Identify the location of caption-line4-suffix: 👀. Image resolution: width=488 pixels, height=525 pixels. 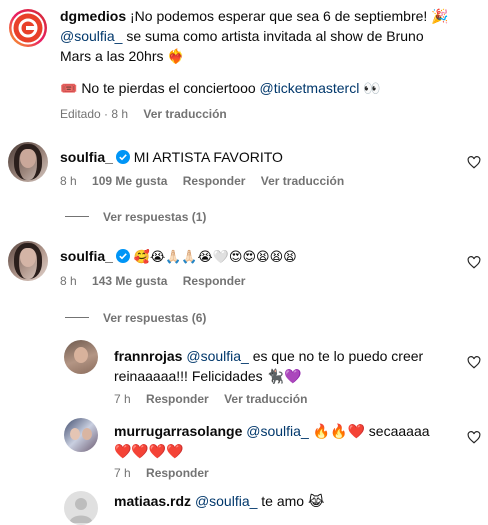
(370, 88).